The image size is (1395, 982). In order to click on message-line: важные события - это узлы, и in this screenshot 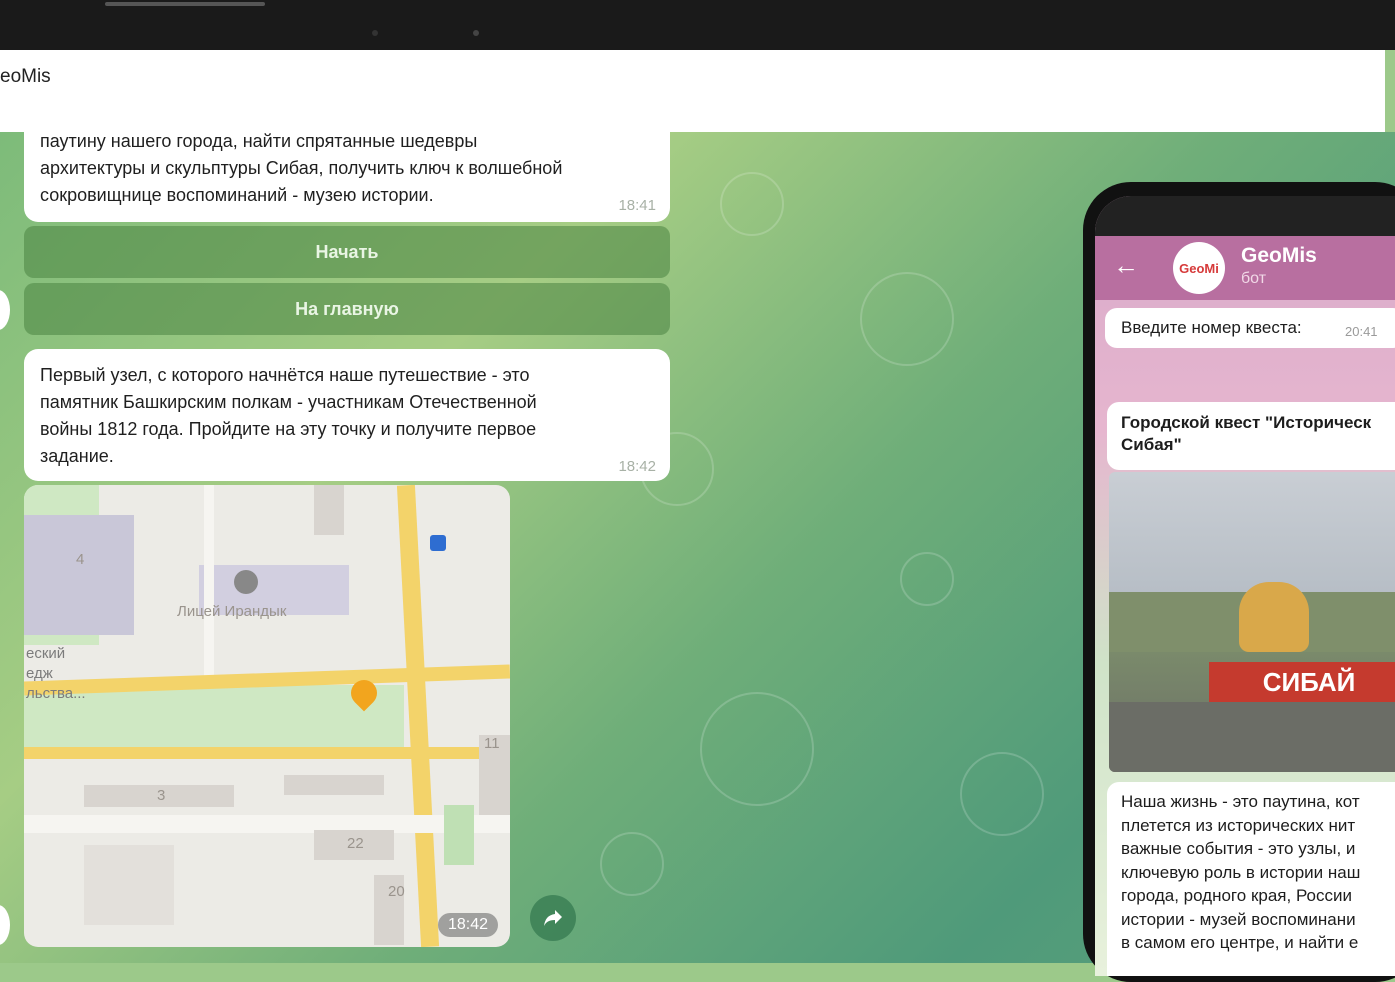, I will do `click(1238, 848)`.